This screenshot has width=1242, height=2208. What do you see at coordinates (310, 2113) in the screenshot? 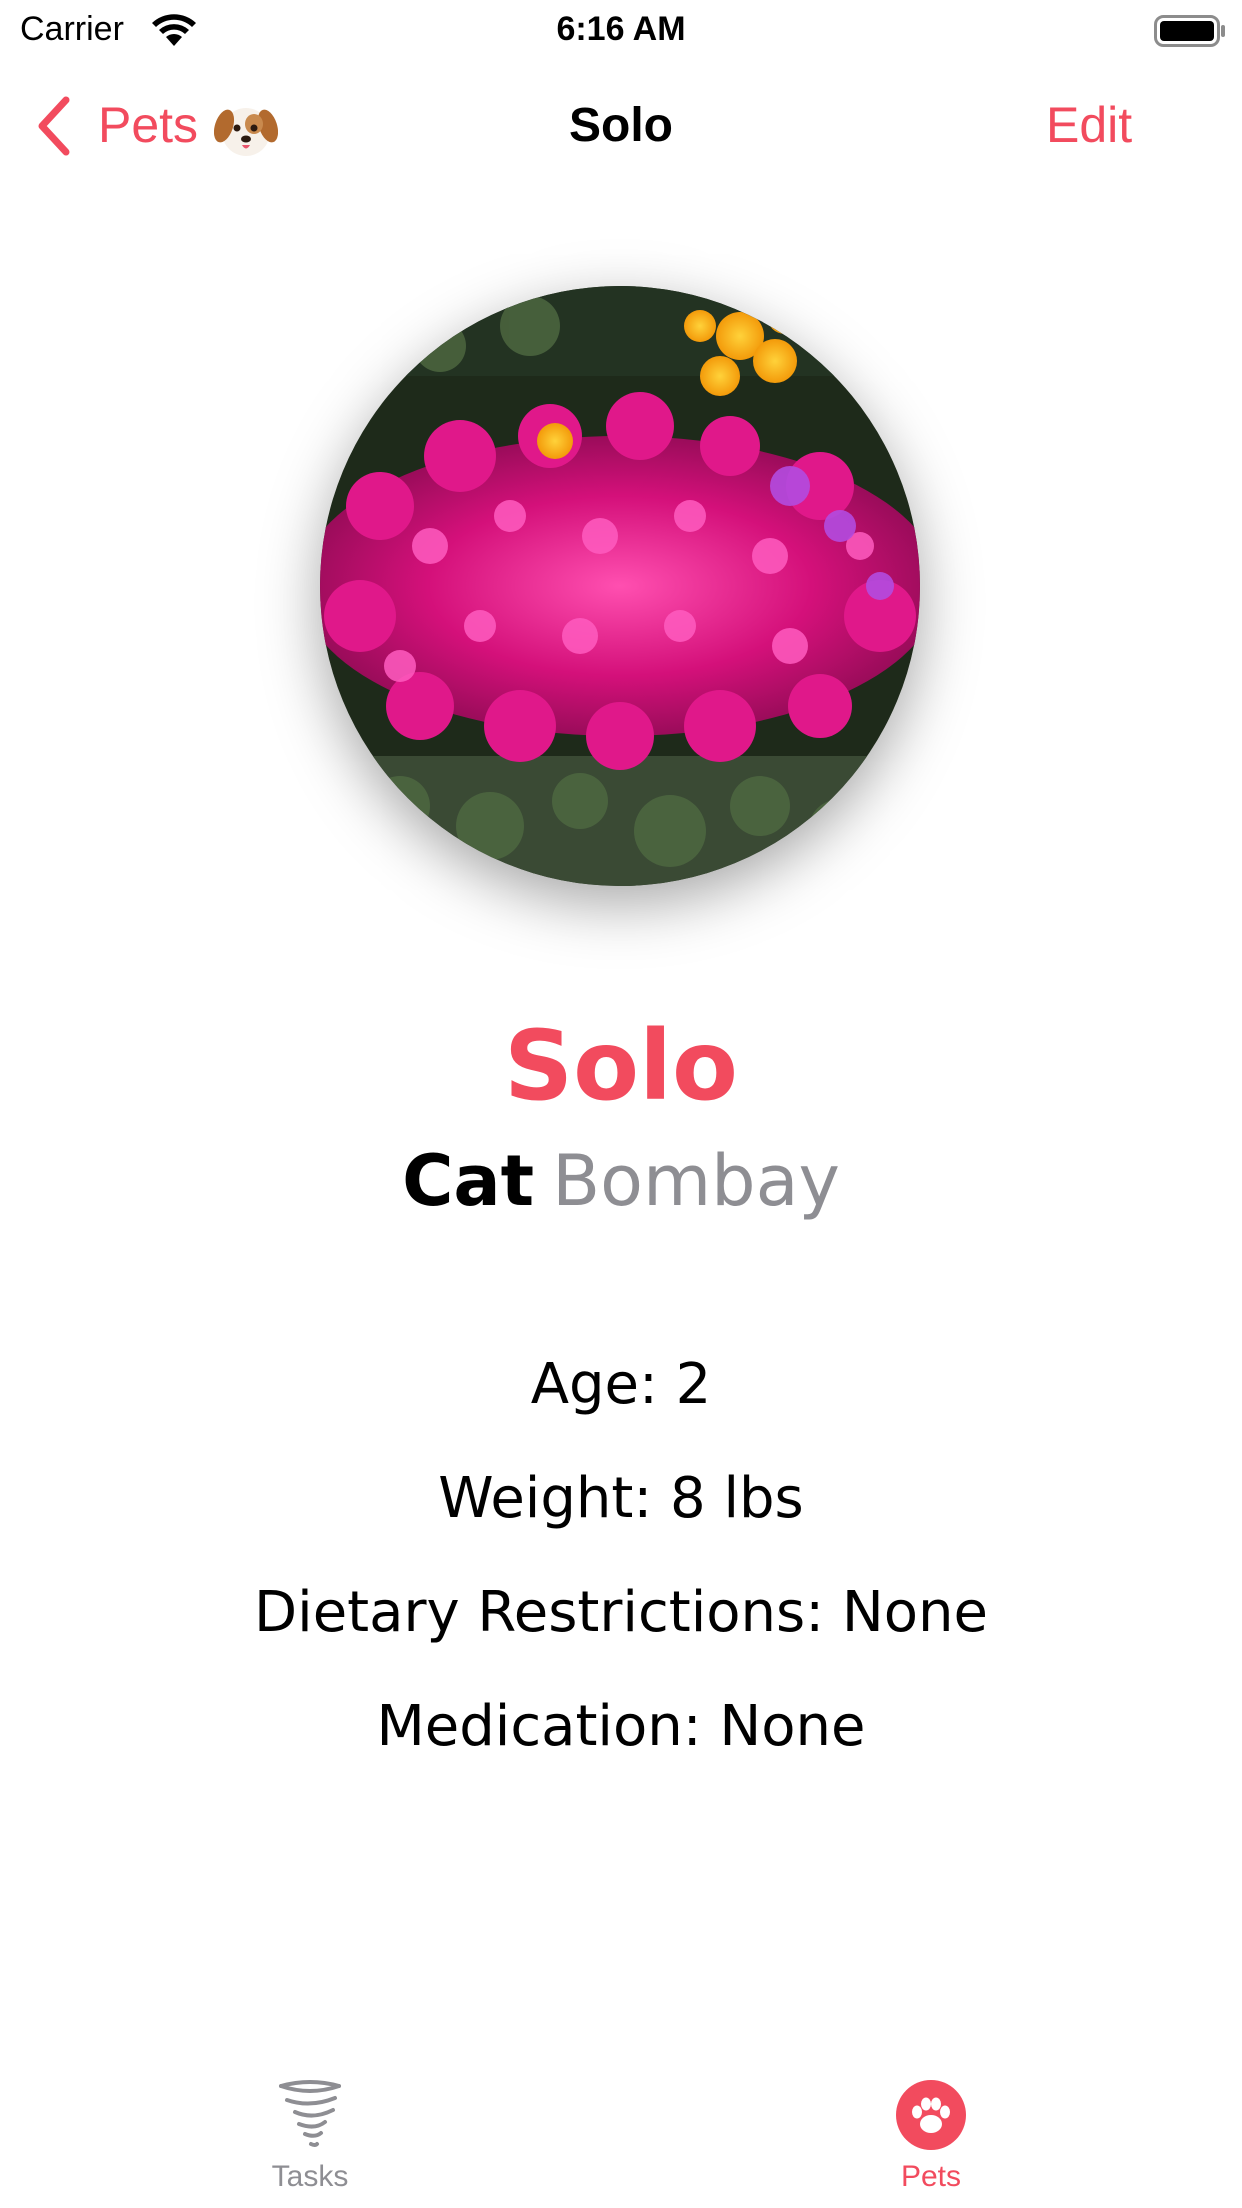
I see `tornado-icon` at bounding box center [310, 2113].